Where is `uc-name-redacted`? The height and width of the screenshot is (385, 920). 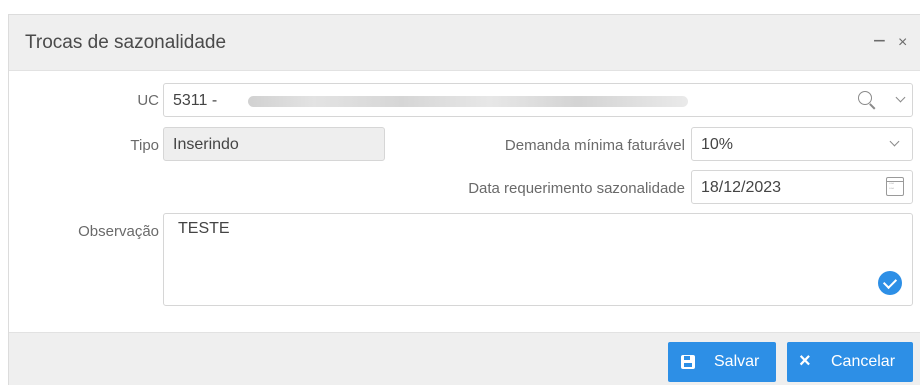 uc-name-redacted is located at coordinates (468, 101).